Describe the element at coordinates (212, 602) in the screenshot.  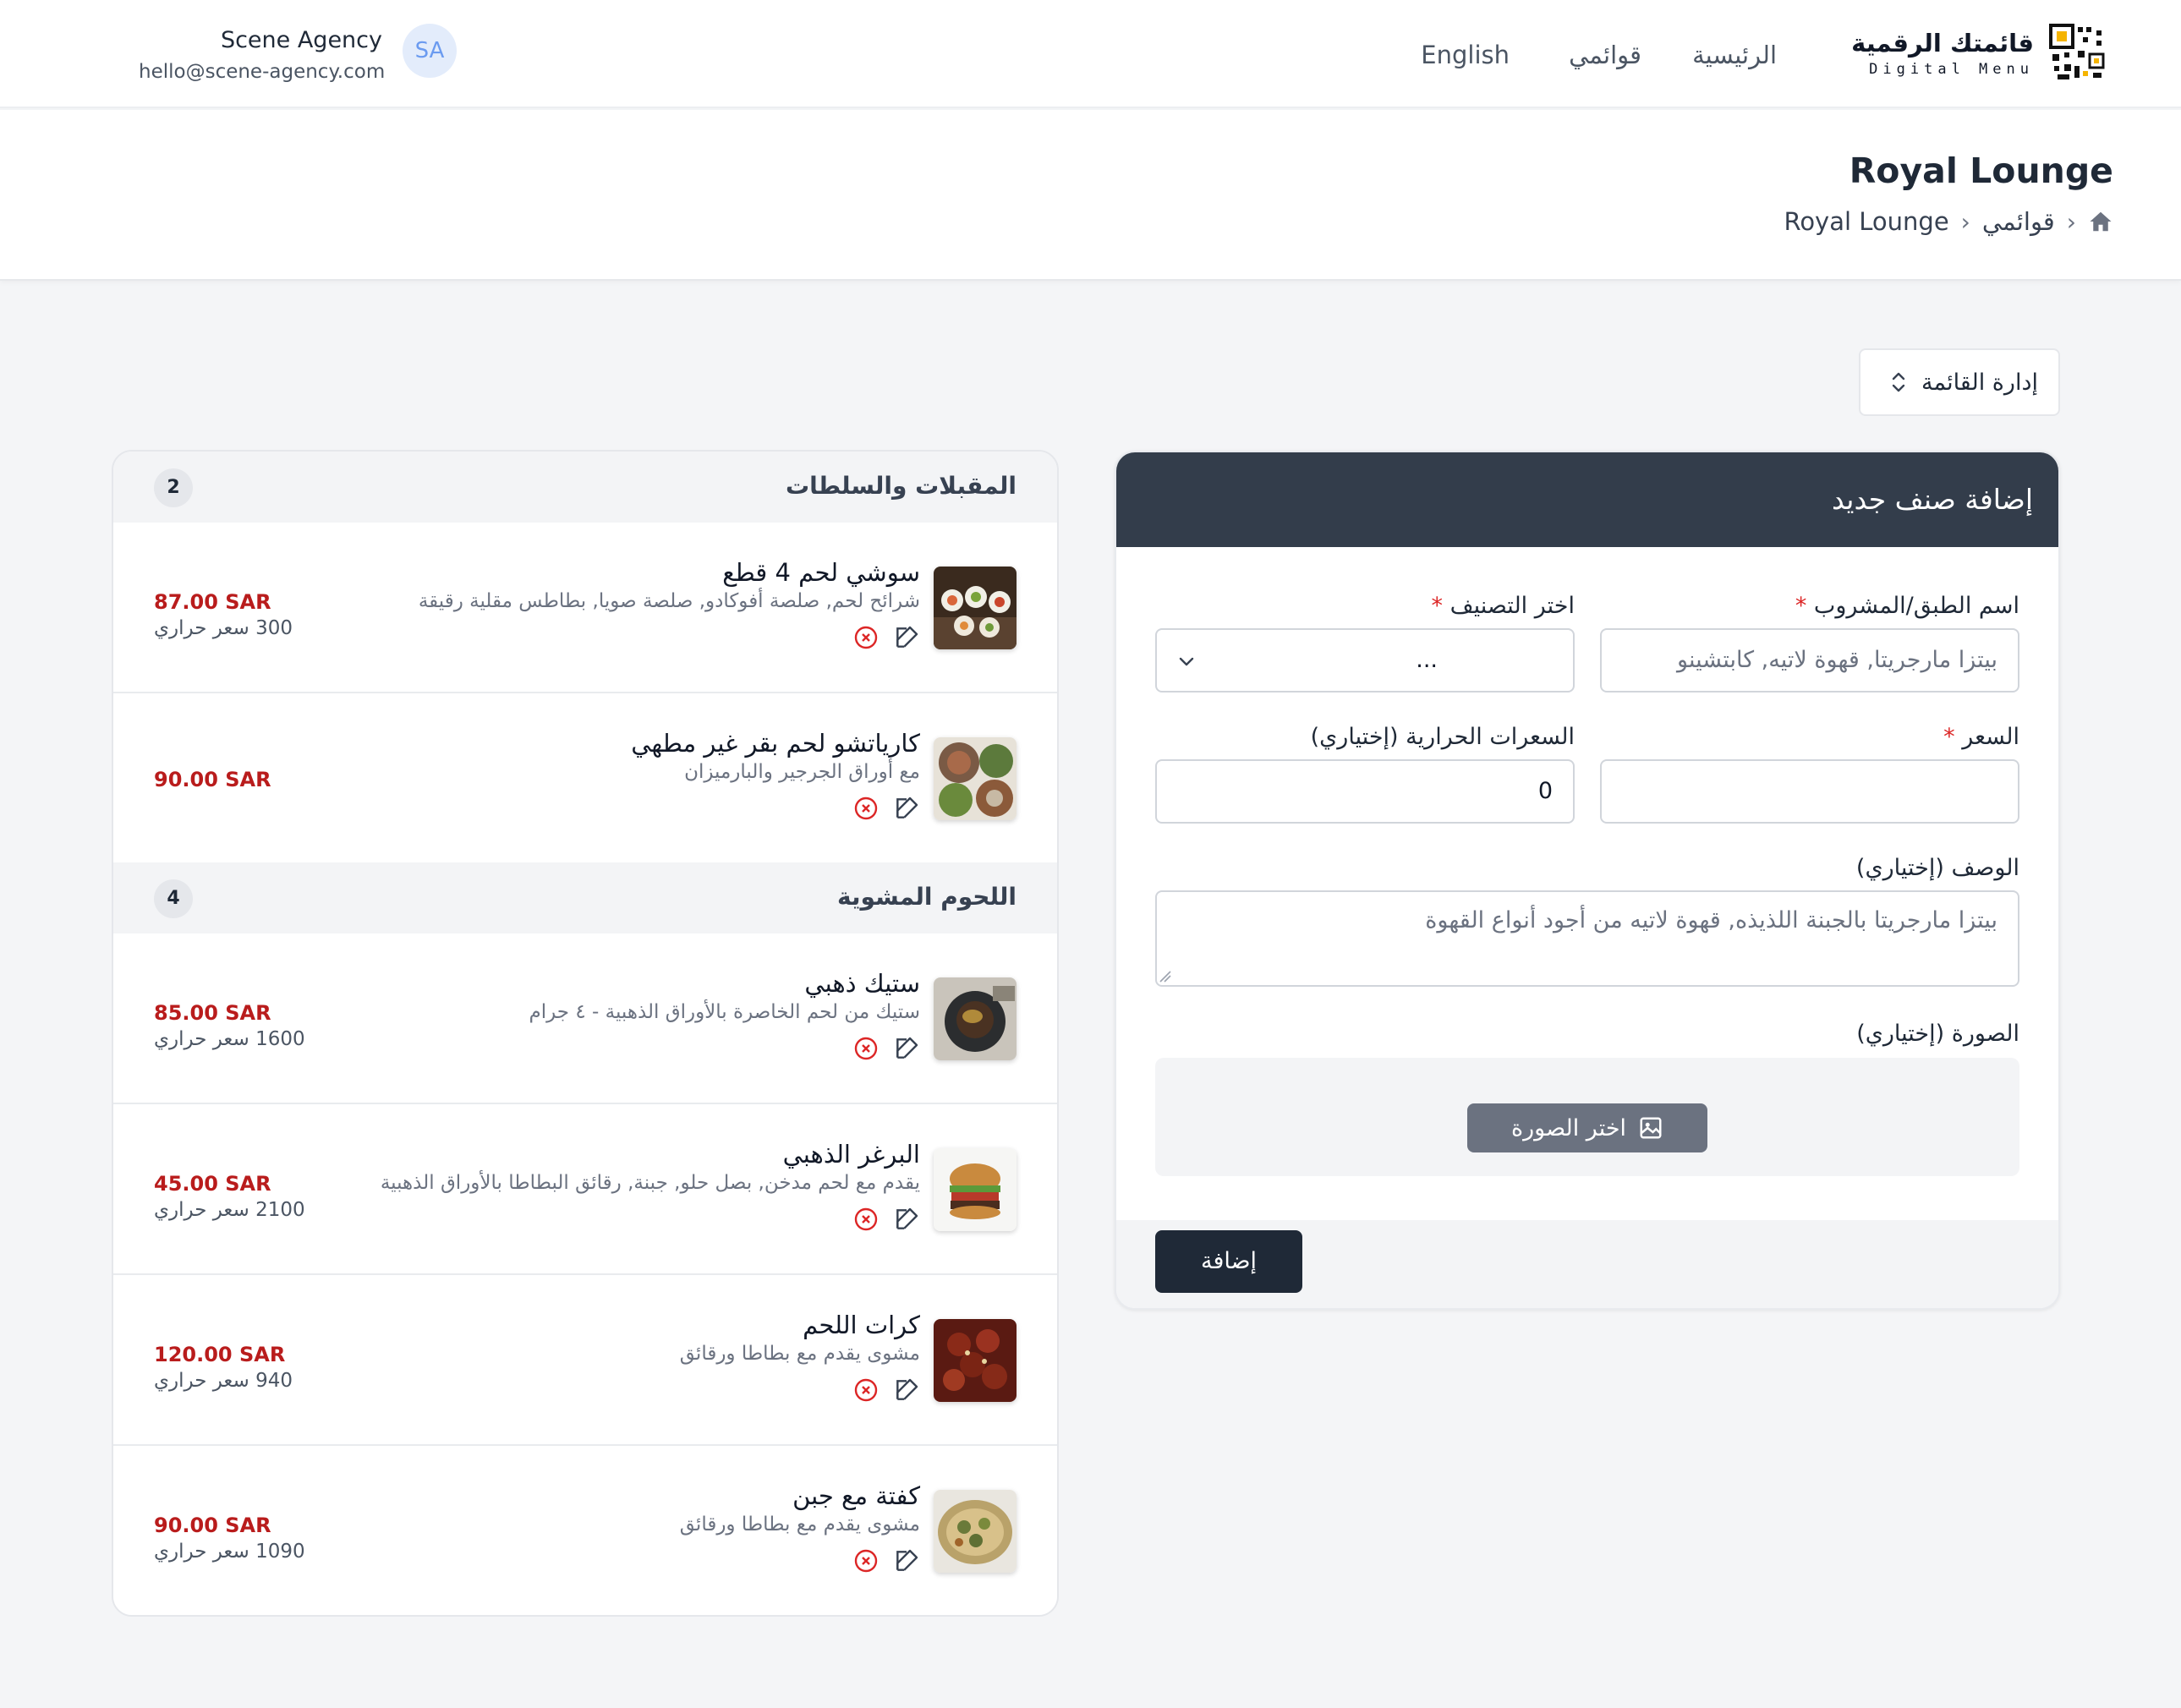
I see `item-price: 87.00 SAR` at that location.